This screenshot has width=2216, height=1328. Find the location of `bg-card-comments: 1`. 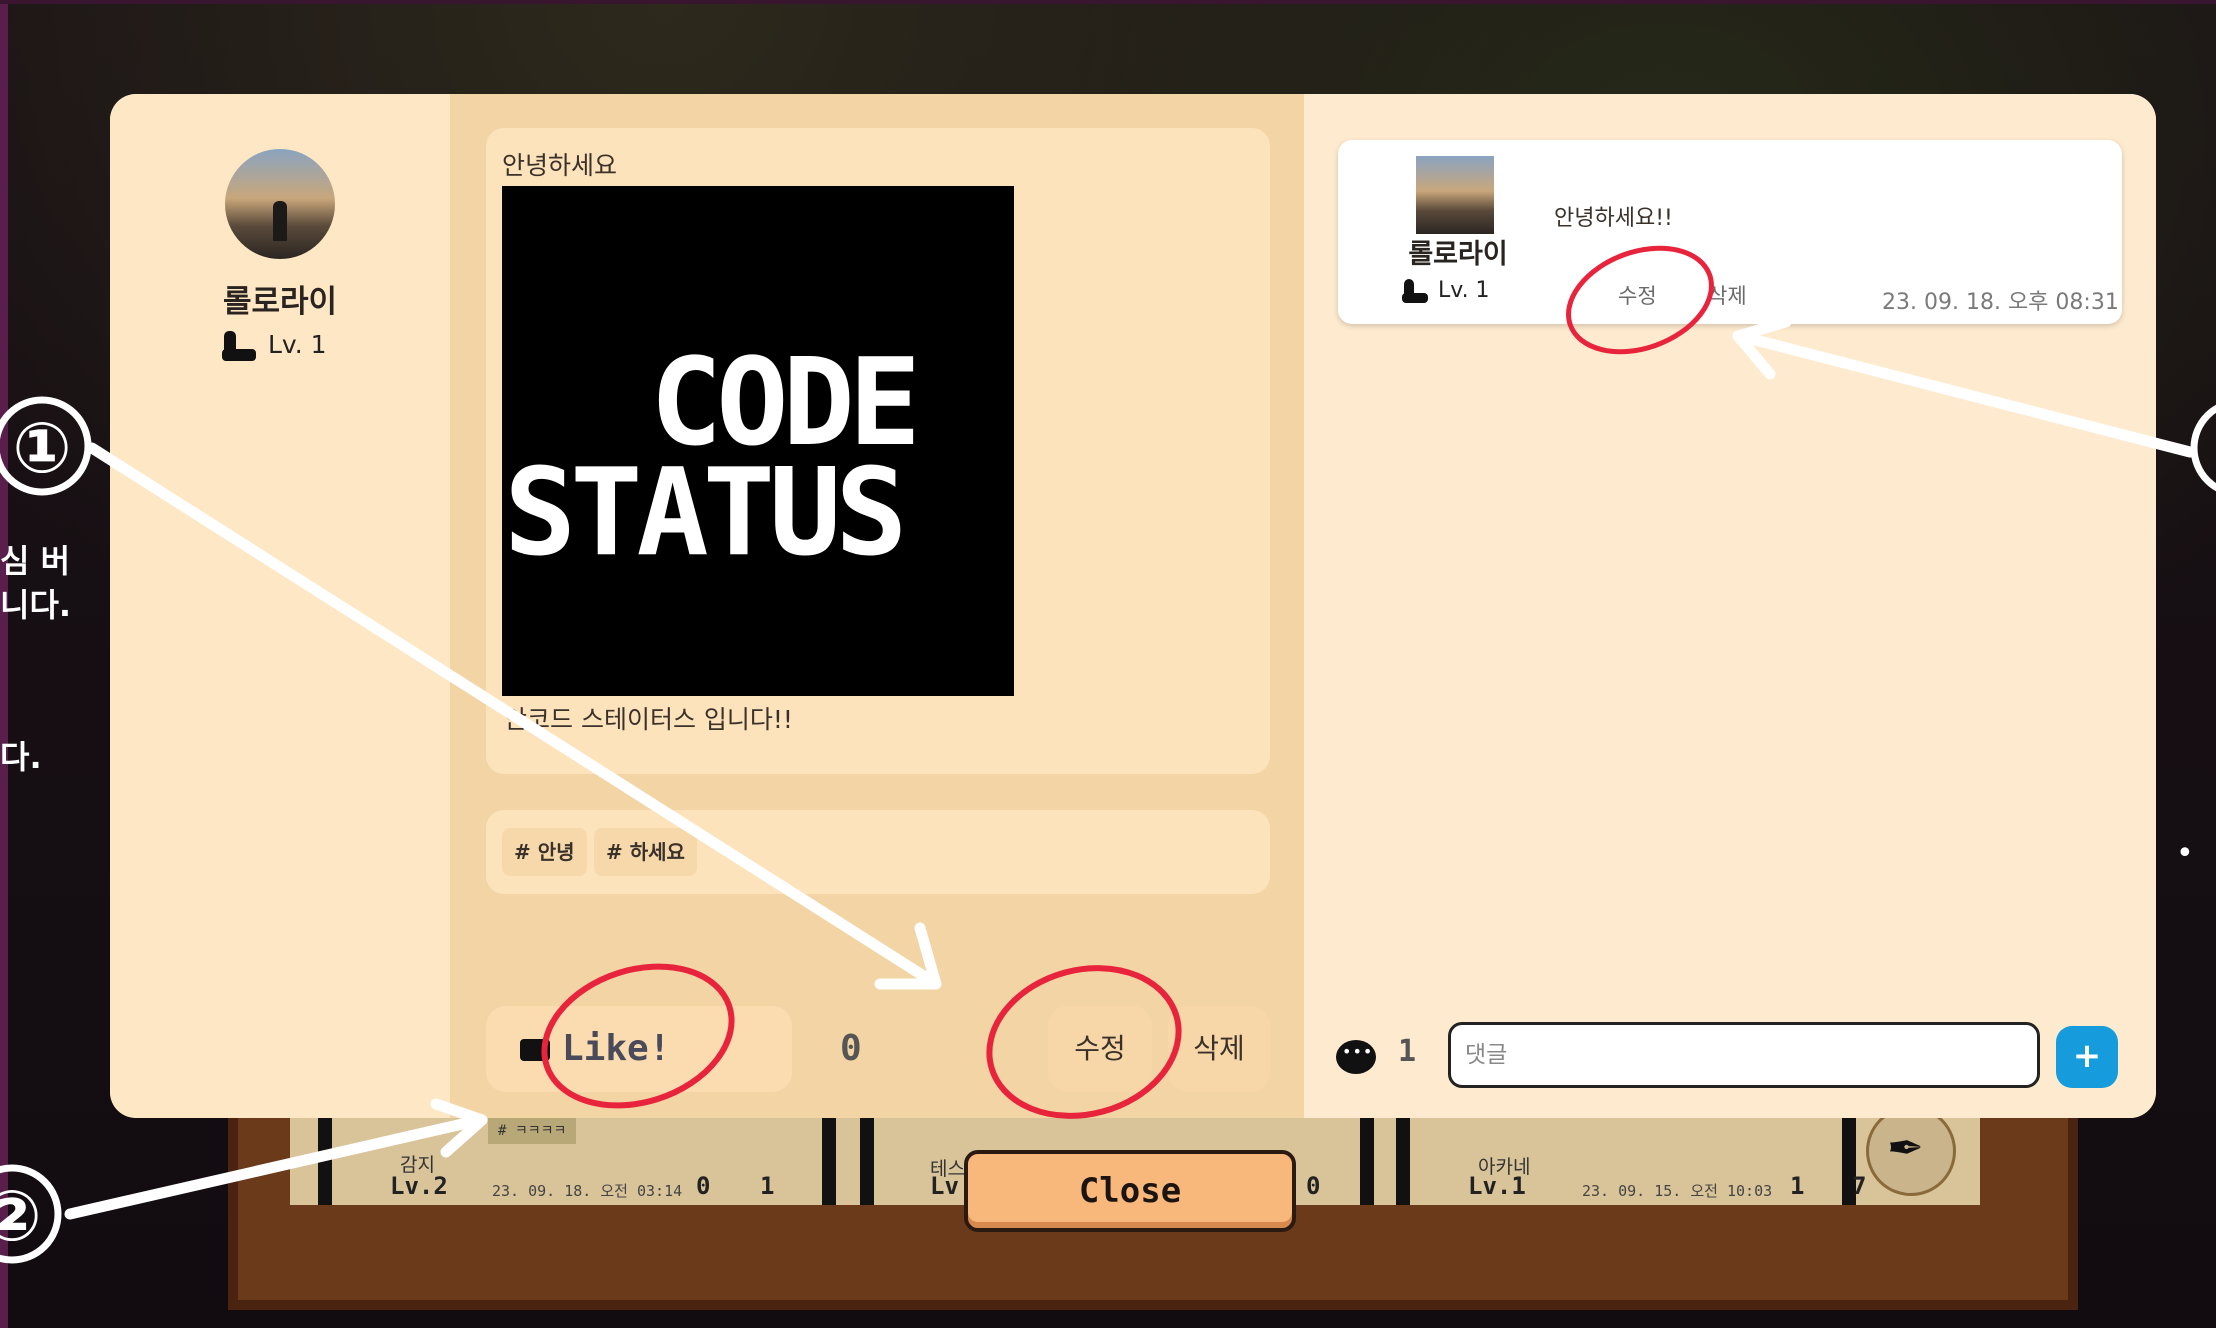

bg-card-comments: 1 is located at coordinates (767, 1186).